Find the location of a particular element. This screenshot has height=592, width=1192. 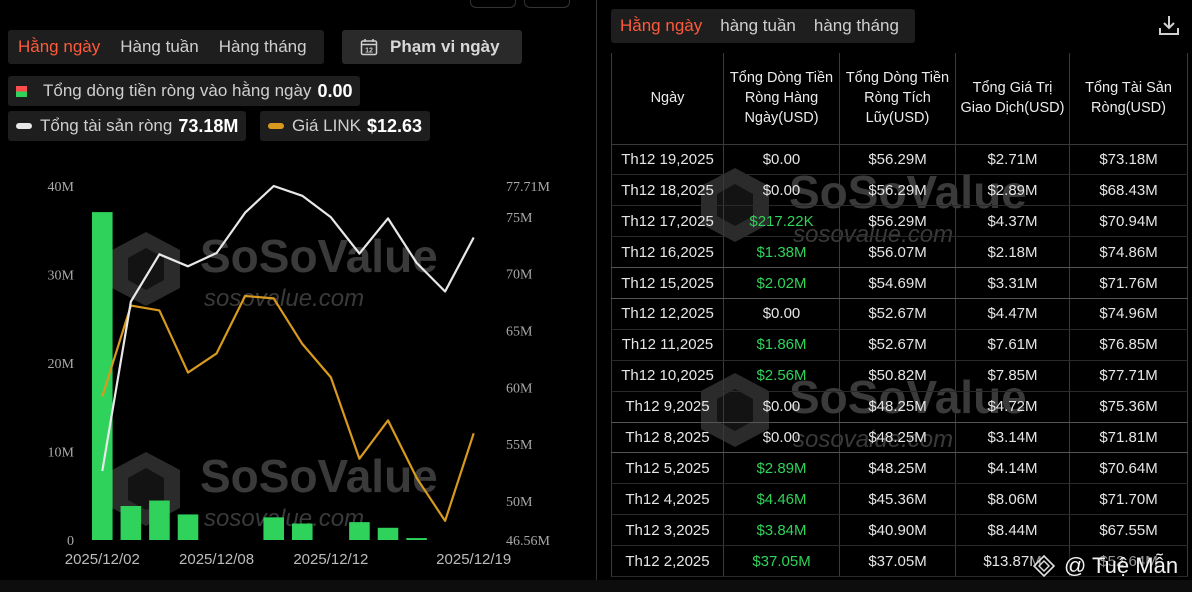

y-left-tick: 20M is located at coordinates (61, 364).